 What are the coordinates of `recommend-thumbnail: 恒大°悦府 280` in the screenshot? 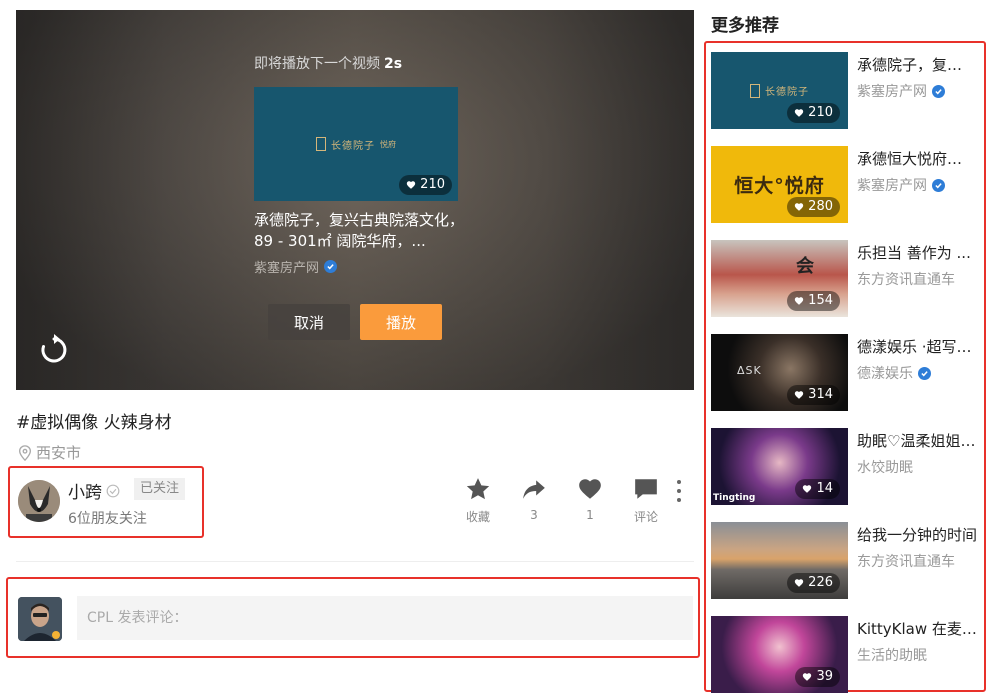 It's located at (779, 184).